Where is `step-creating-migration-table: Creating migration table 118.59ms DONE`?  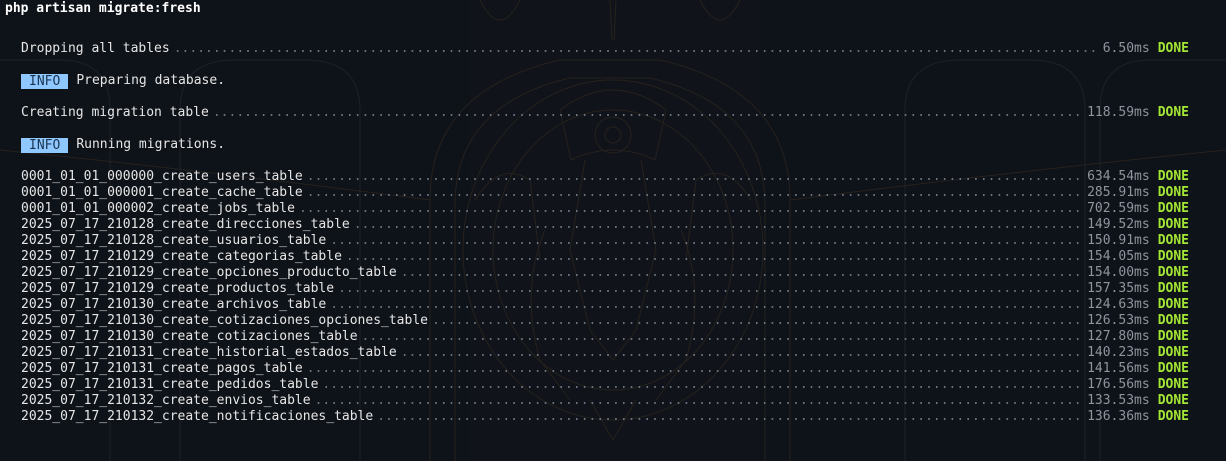 step-creating-migration-table: Creating migration table 118.59ms DONE is located at coordinates (605, 113).